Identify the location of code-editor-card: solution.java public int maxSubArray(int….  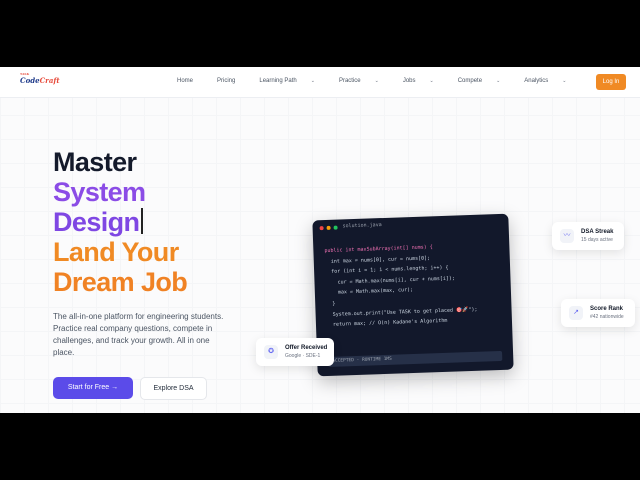
(413, 295).